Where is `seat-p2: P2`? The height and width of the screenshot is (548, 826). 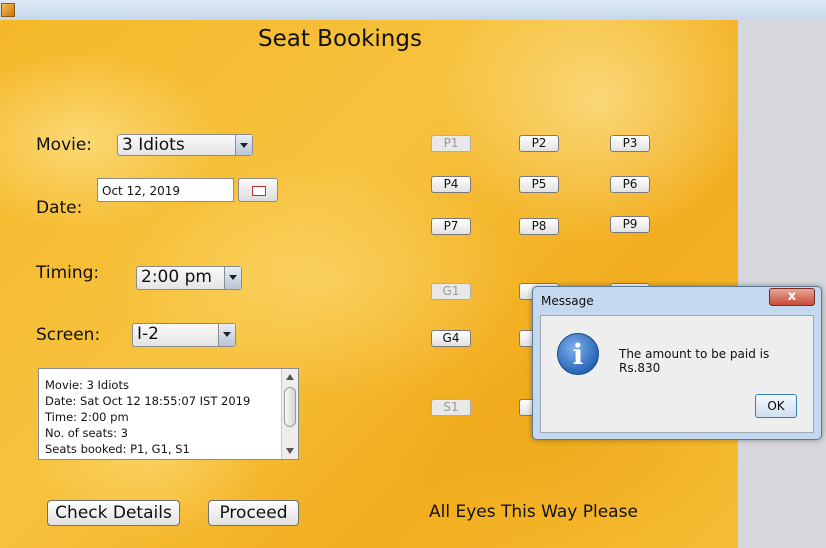
seat-p2: P2 is located at coordinates (539, 143).